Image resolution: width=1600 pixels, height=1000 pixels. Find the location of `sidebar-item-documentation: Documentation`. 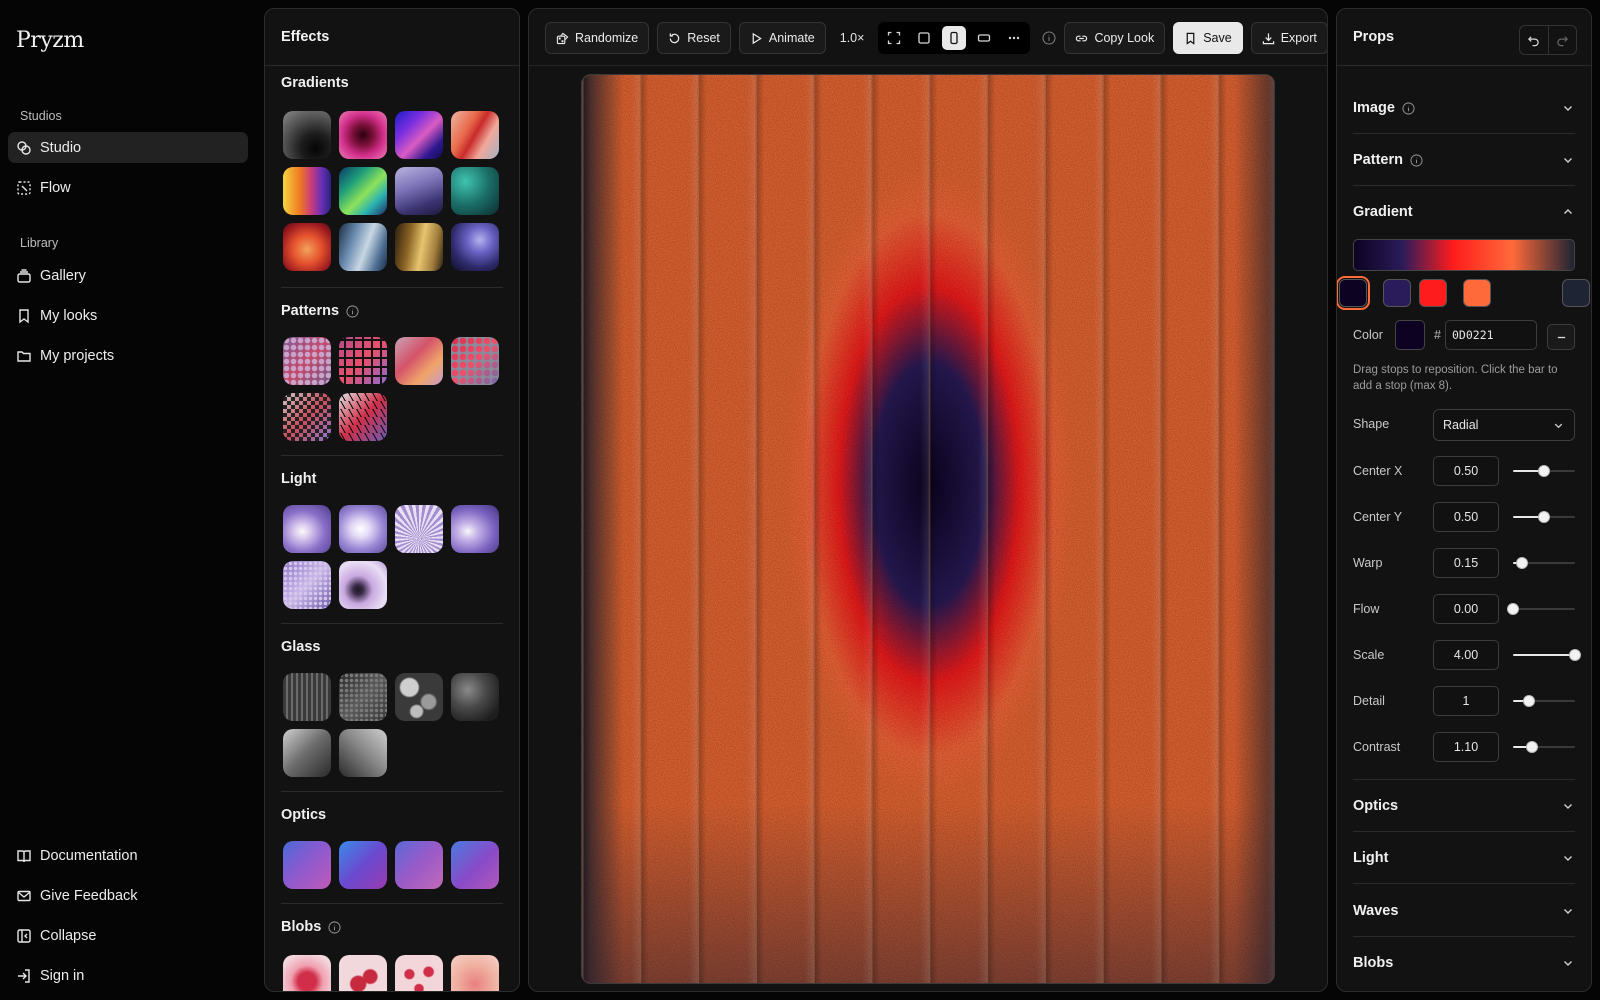

sidebar-item-documentation: Documentation is located at coordinates (128, 855).